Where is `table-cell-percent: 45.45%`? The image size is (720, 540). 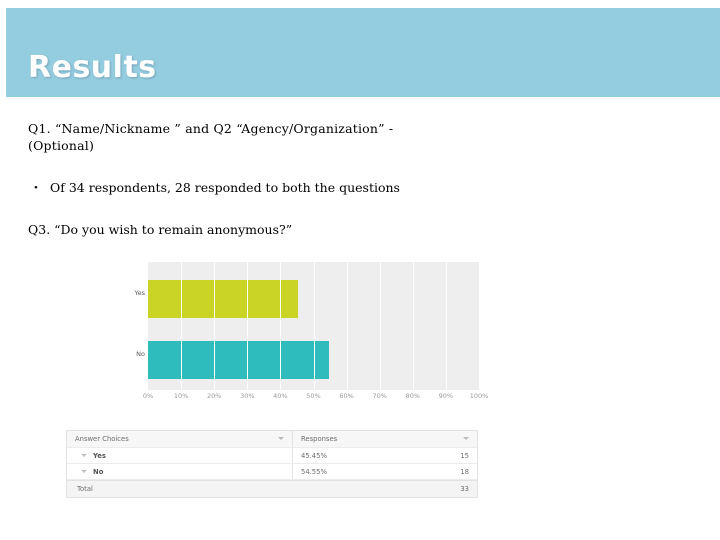 table-cell-percent: 45.45% is located at coordinates (314, 455).